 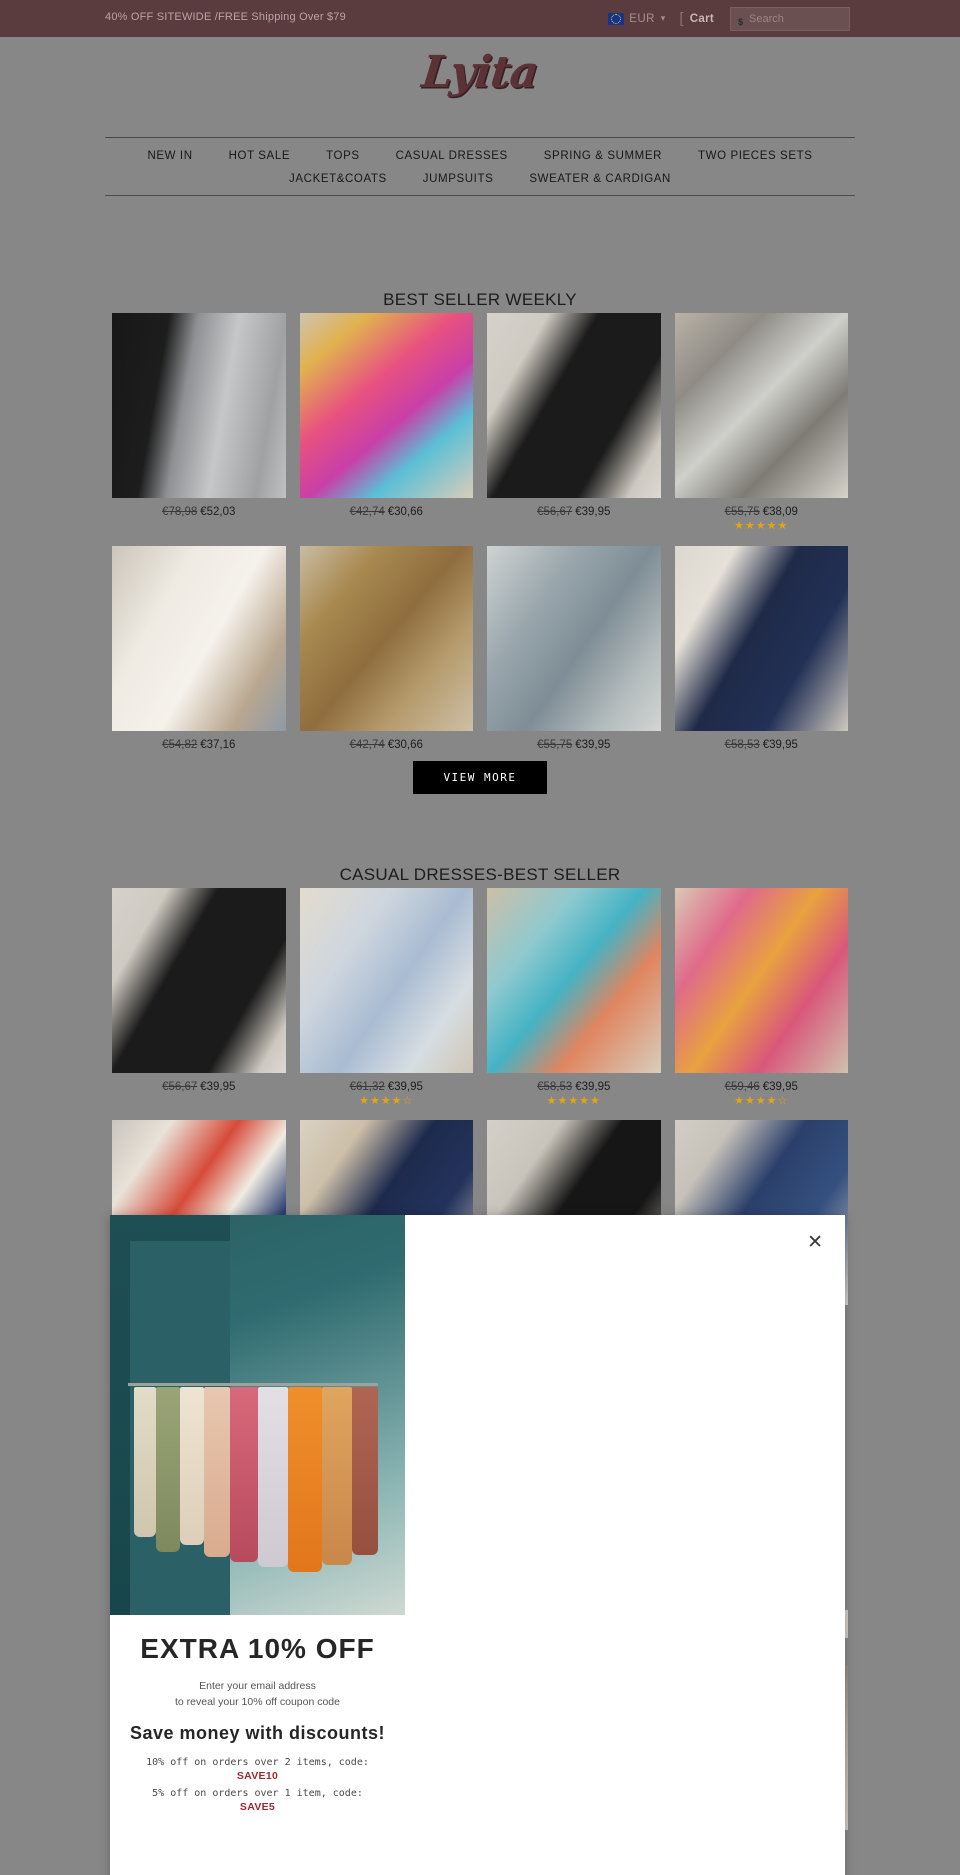 I want to click on offer-1-code: SAVE10, so click(x=257, y=1776).